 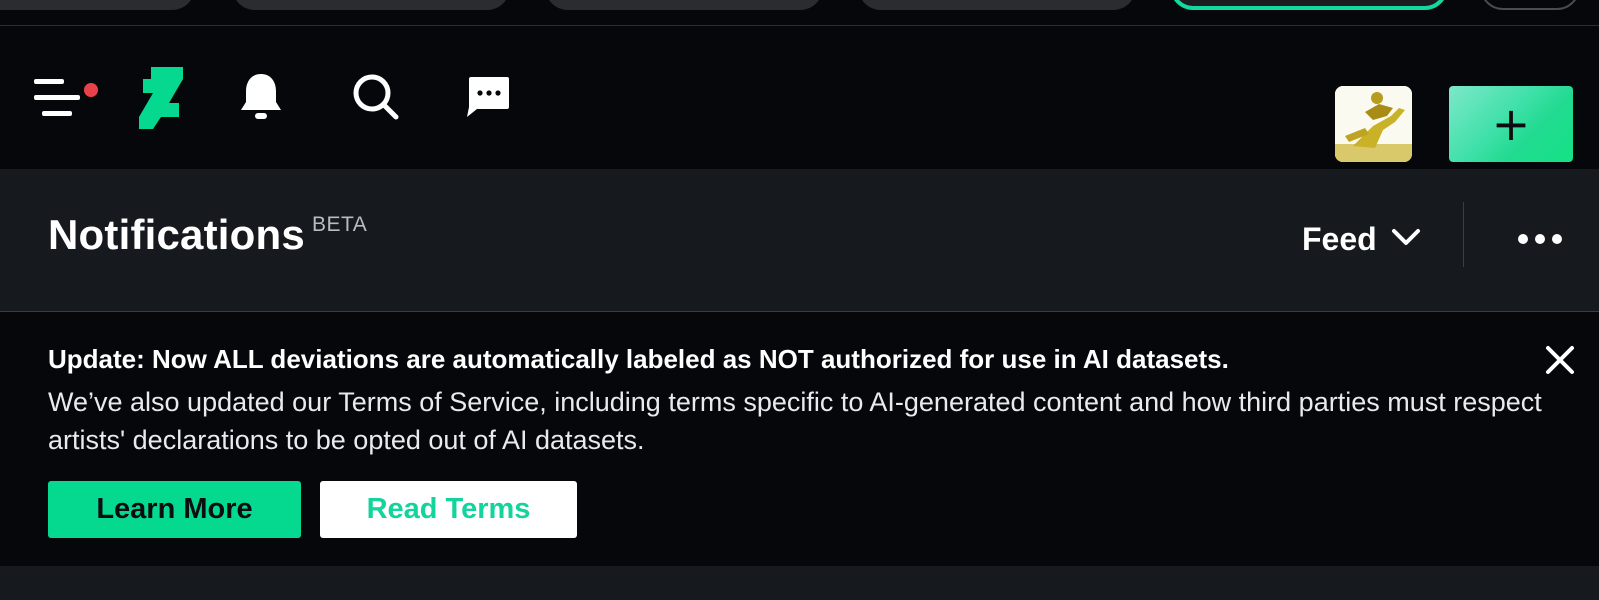 I want to click on search-icon, so click(x=376, y=97).